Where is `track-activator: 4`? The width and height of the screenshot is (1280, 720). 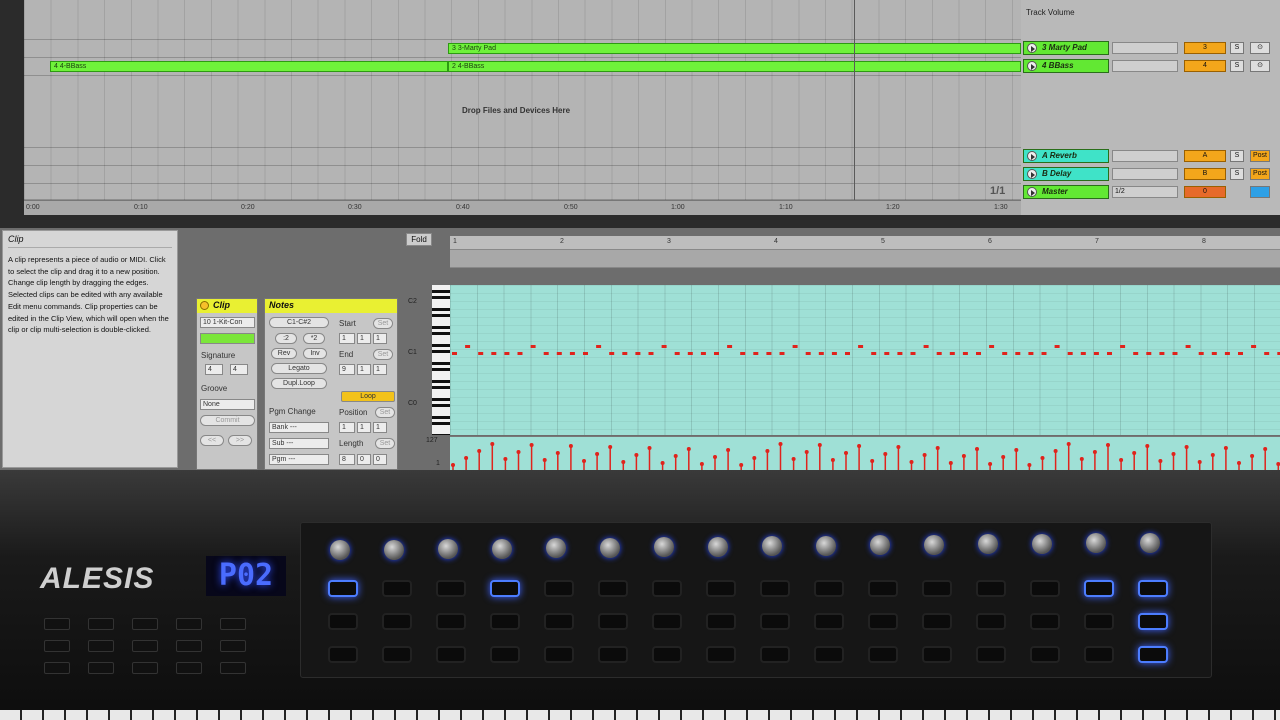 track-activator: 4 is located at coordinates (1205, 66).